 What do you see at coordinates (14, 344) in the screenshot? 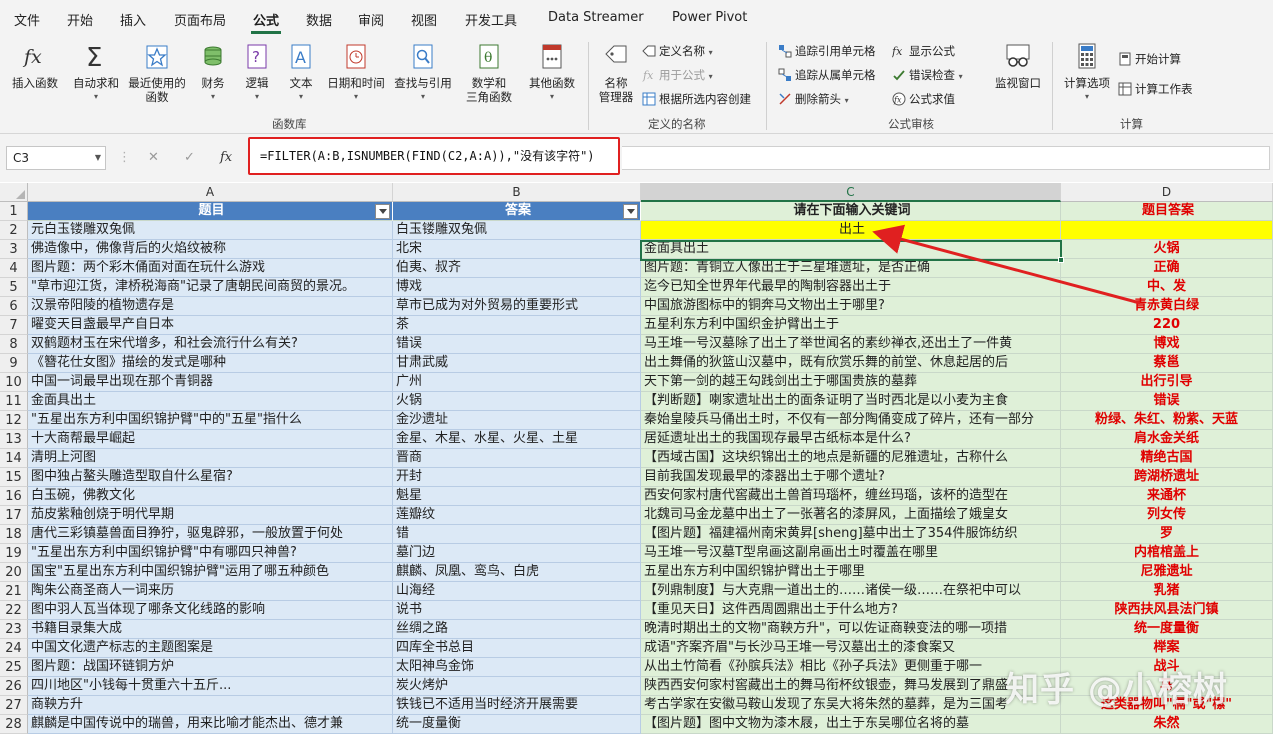
I see `row-header: 8` at bounding box center [14, 344].